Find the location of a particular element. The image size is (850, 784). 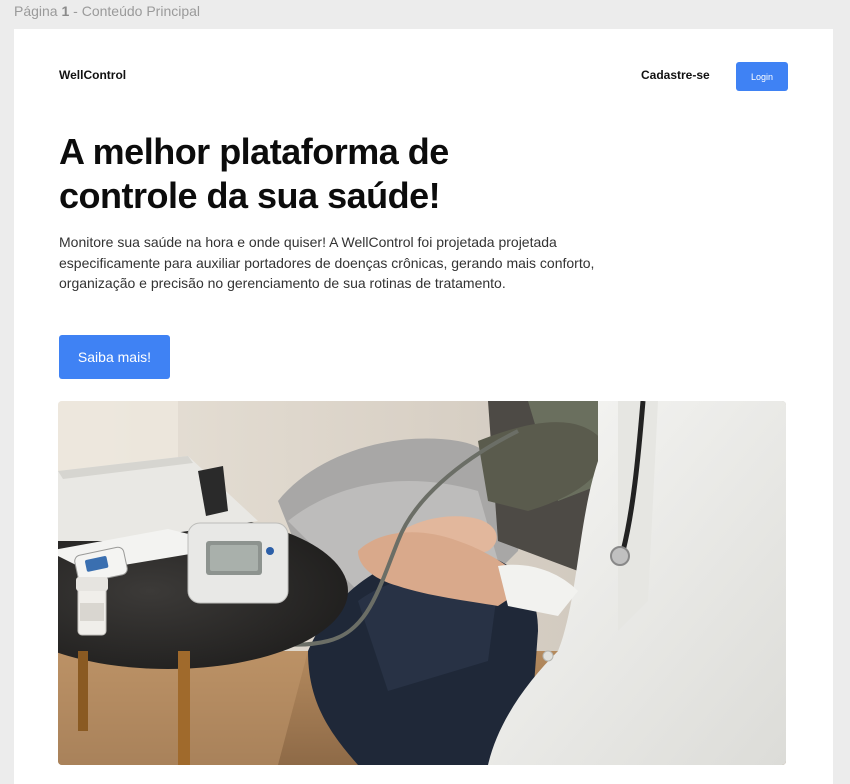

login-button: Login is located at coordinates (762, 76).